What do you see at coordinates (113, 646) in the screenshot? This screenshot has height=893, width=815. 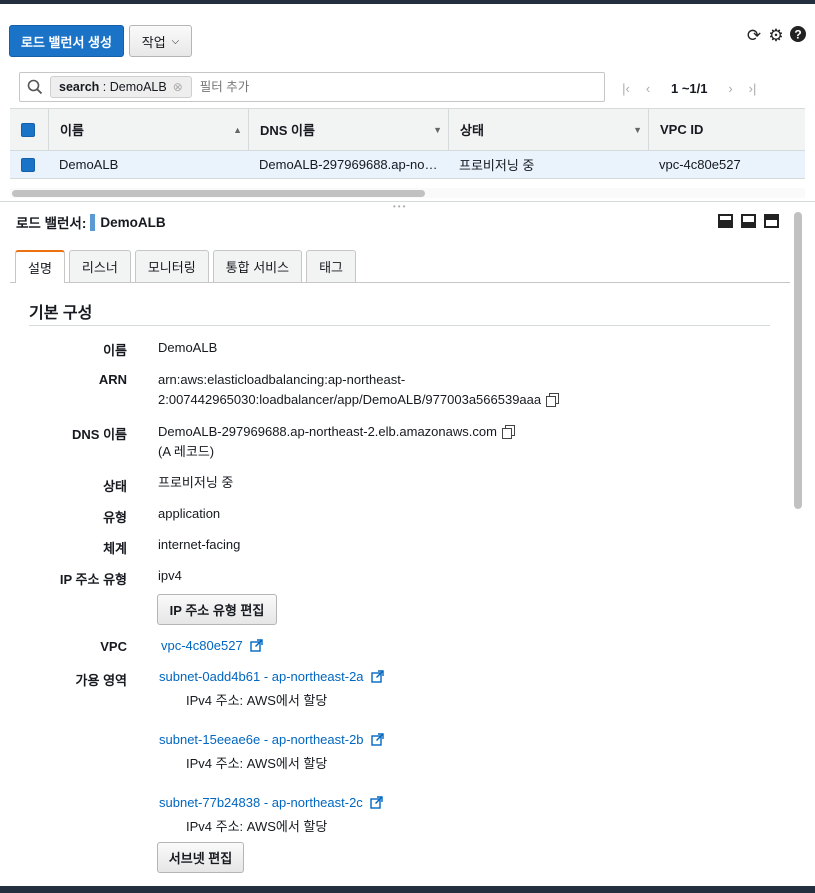 I see `vpc-label: VPC` at bounding box center [113, 646].